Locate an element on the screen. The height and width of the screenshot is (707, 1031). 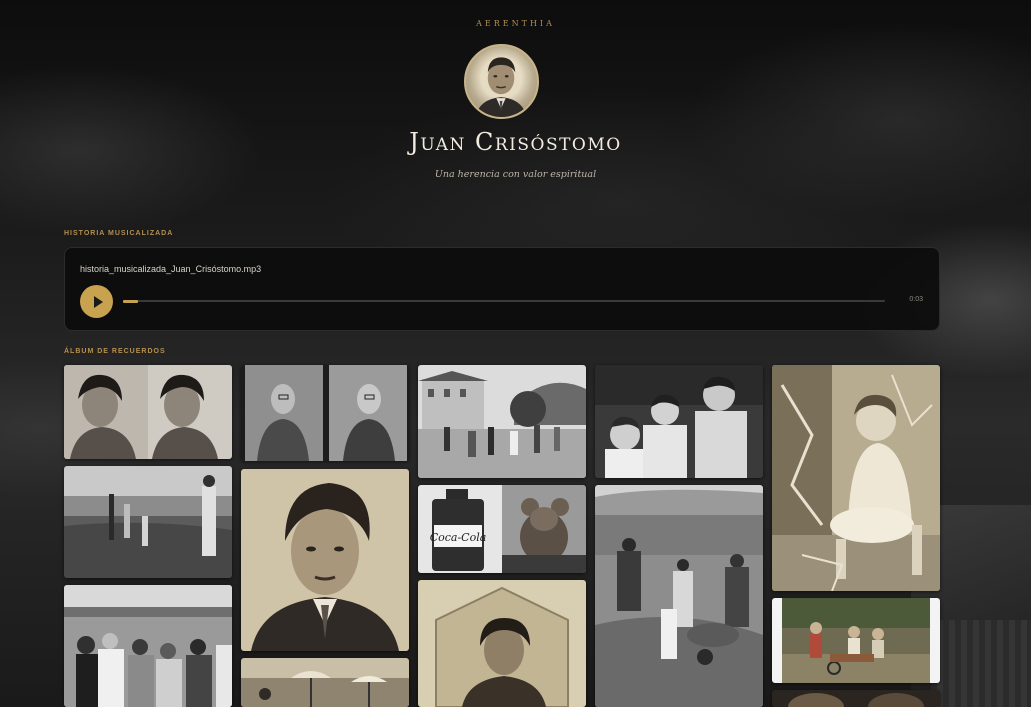
photo-woman-portrait-pair is located at coordinates (148, 412).